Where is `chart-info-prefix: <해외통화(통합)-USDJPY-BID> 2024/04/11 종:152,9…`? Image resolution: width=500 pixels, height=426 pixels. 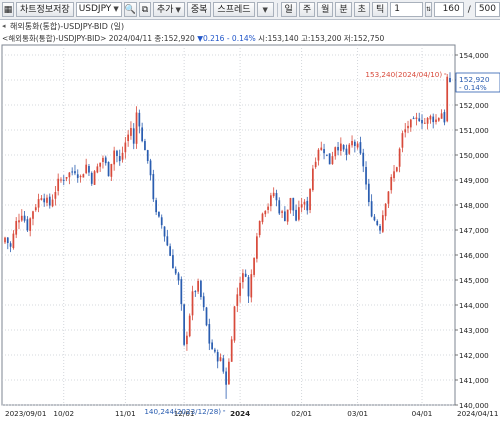
chart-info-prefix: <해외통화(통합)-USDJPY-BID> 2024/04/11 종:152,9… is located at coordinates (100, 38).